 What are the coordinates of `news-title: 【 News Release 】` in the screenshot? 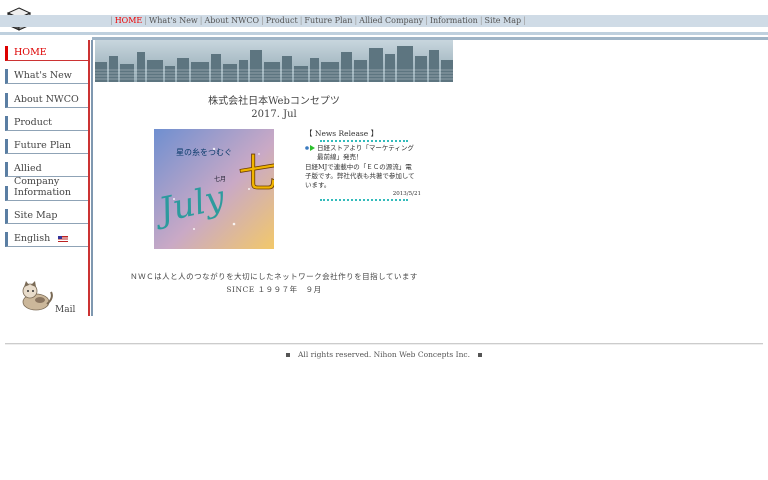 It's located at (342, 133).